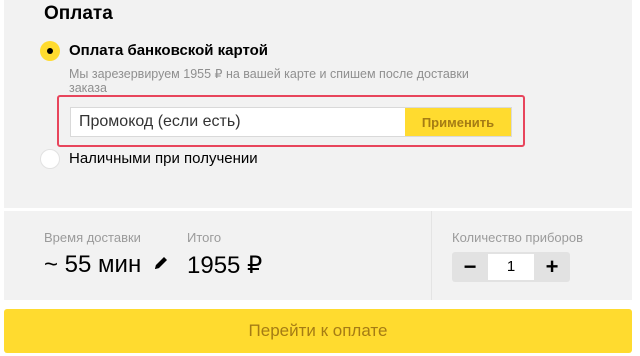  I want to click on radio-cash, so click(50, 159).